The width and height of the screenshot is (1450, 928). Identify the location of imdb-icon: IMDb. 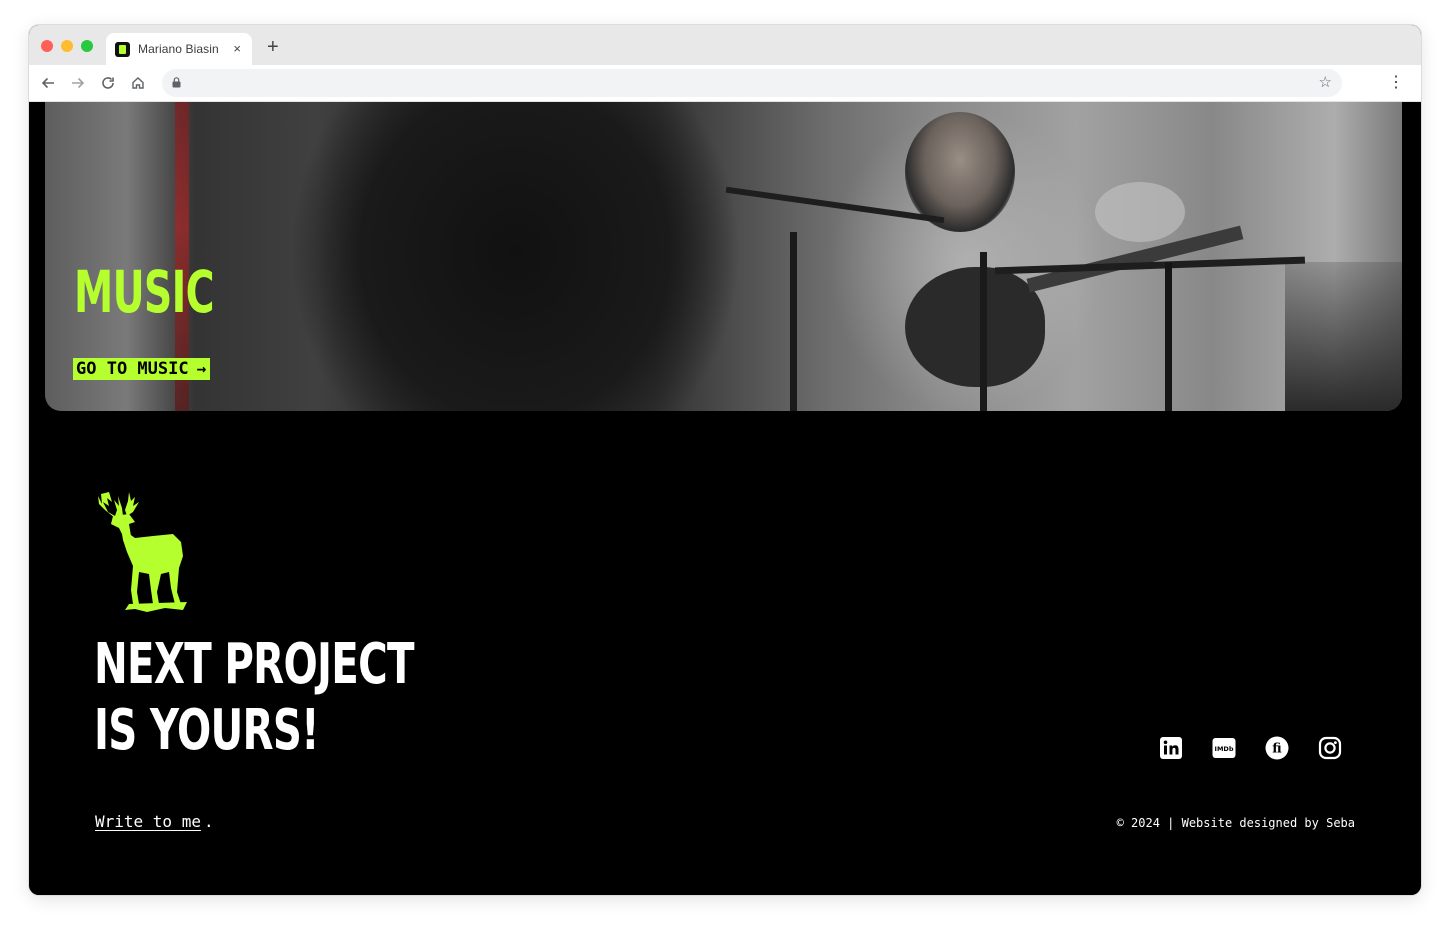
(1224, 748).